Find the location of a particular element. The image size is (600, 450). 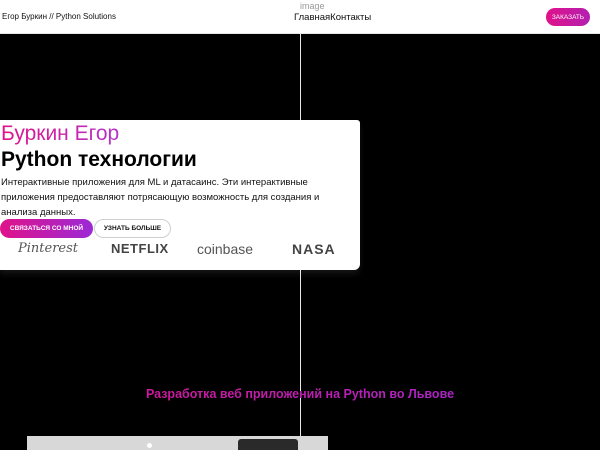

nav-link-contacts: Контакты is located at coordinates (350, 17).